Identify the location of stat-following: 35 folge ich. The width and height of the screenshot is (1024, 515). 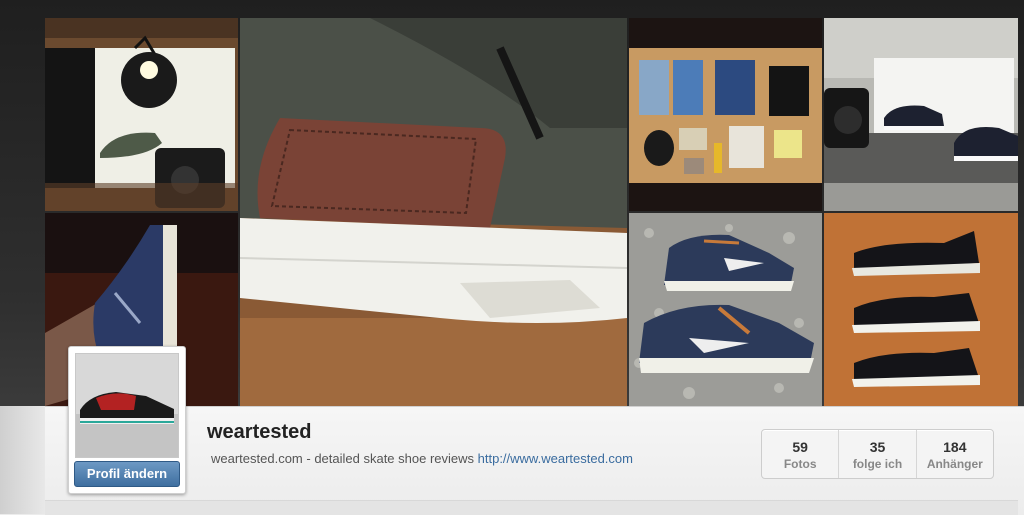
(876, 454).